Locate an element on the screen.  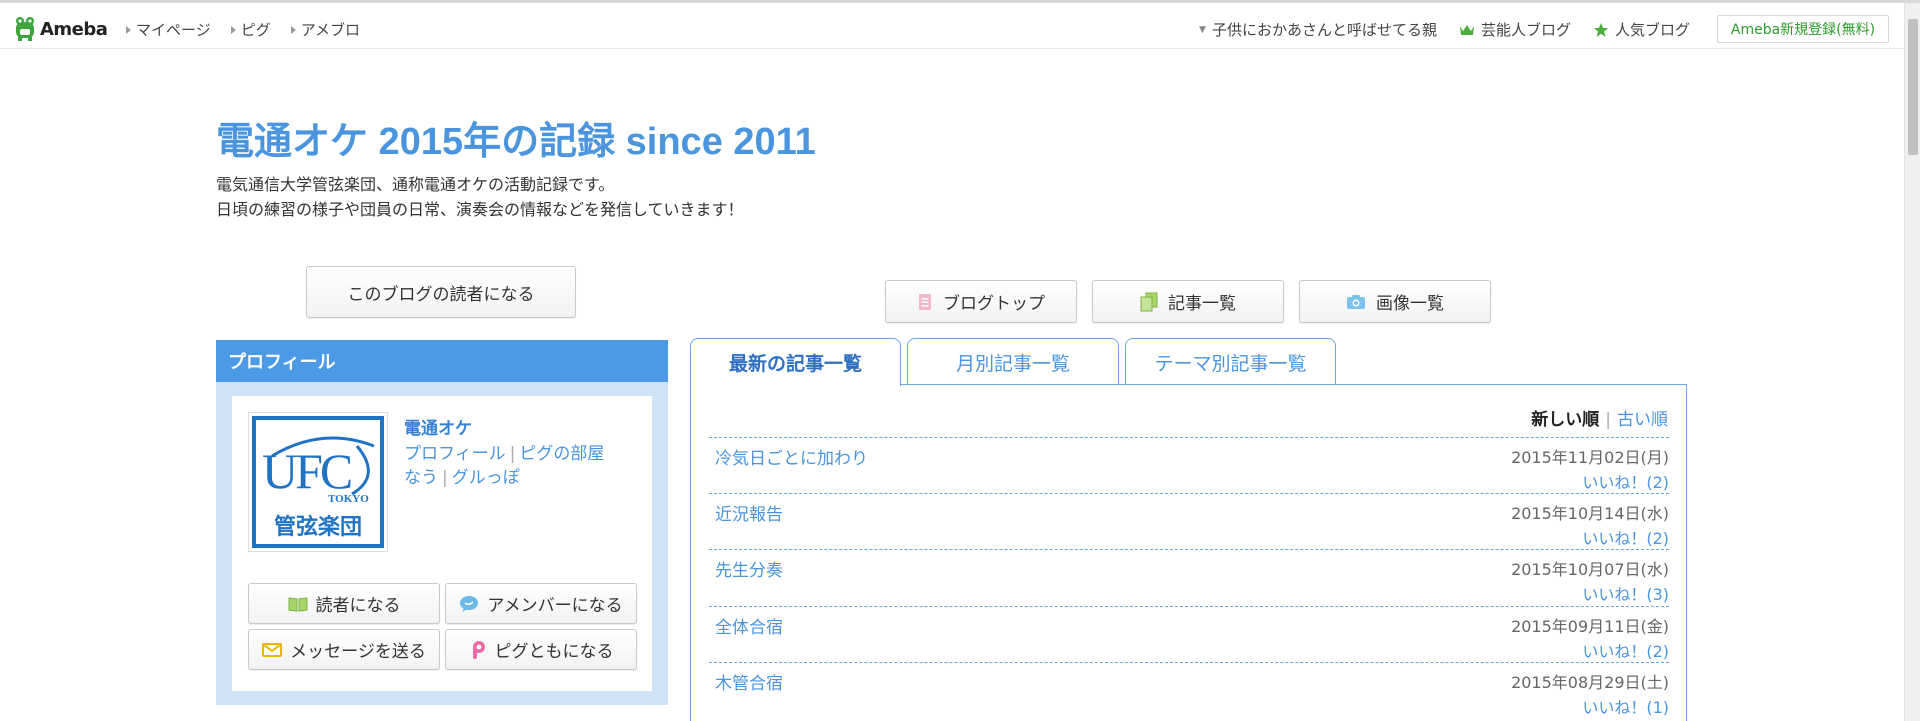
camera-icon is located at coordinates (1356, 301).